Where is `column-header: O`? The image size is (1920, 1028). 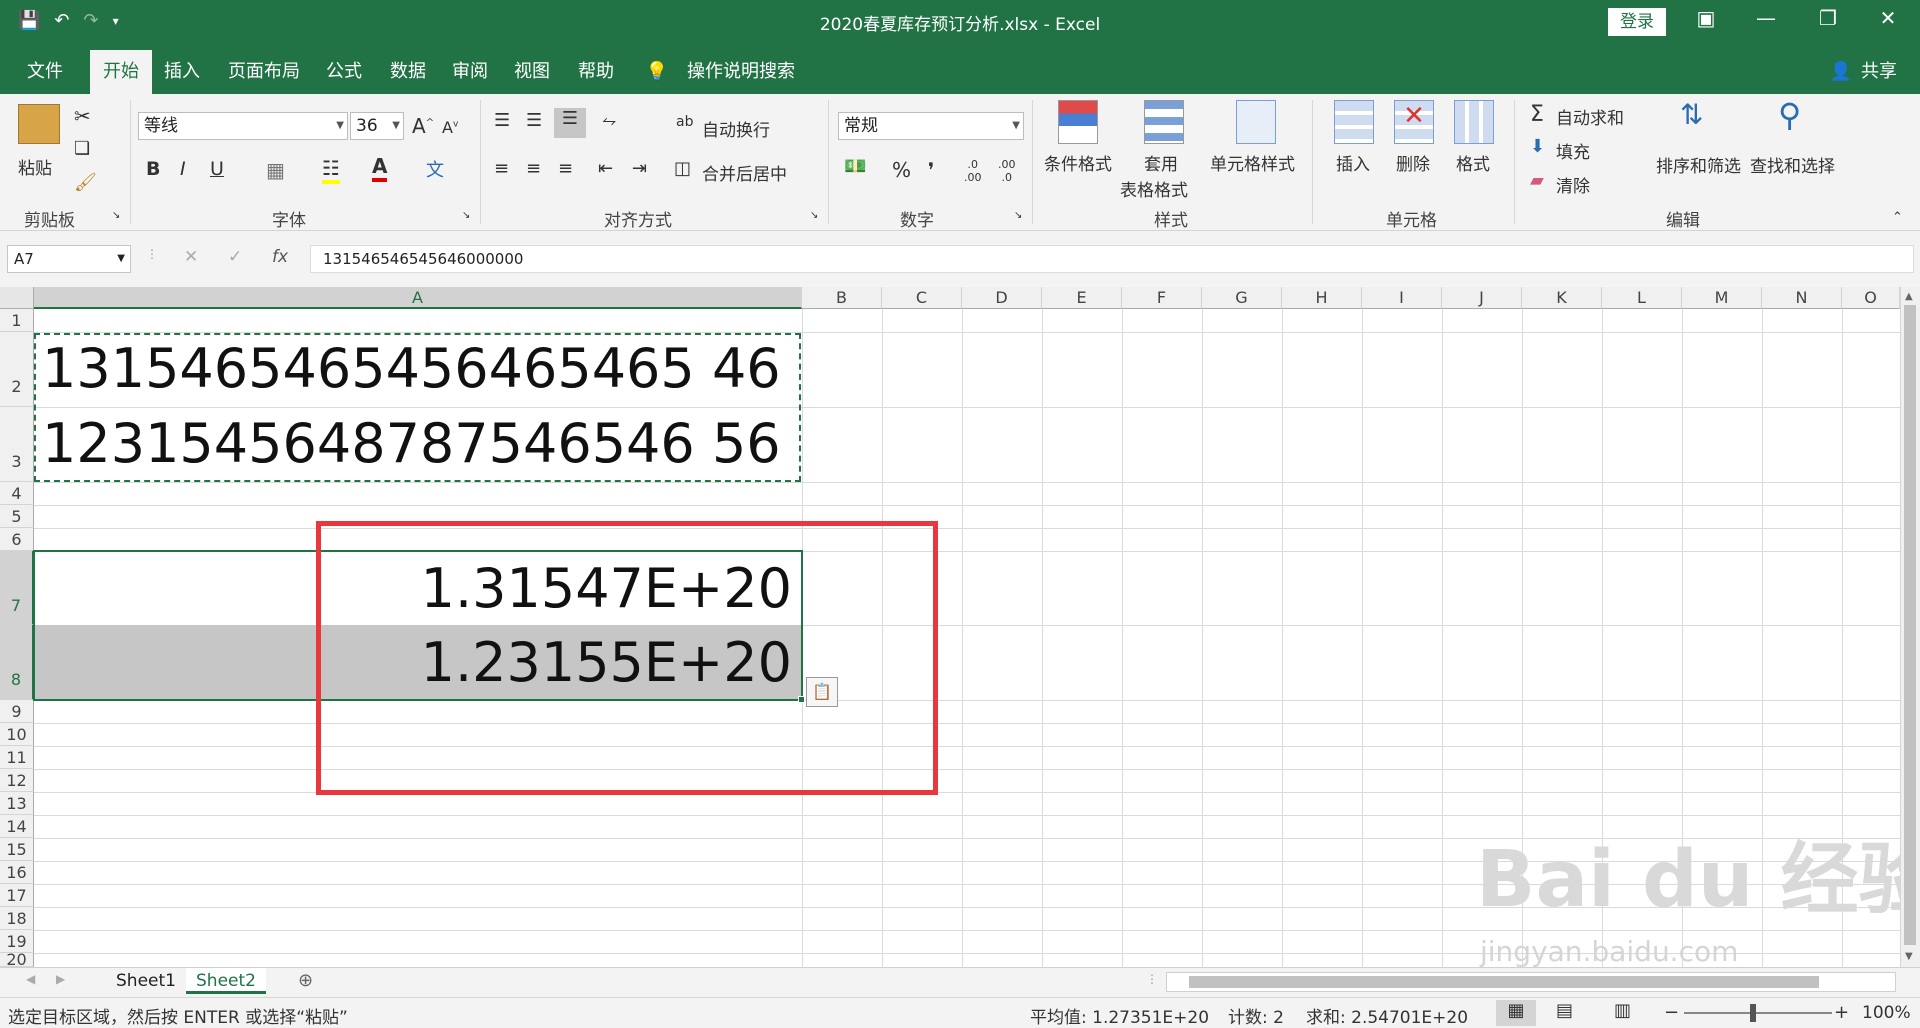 column-header: O is located at coordinates (1871, 298).